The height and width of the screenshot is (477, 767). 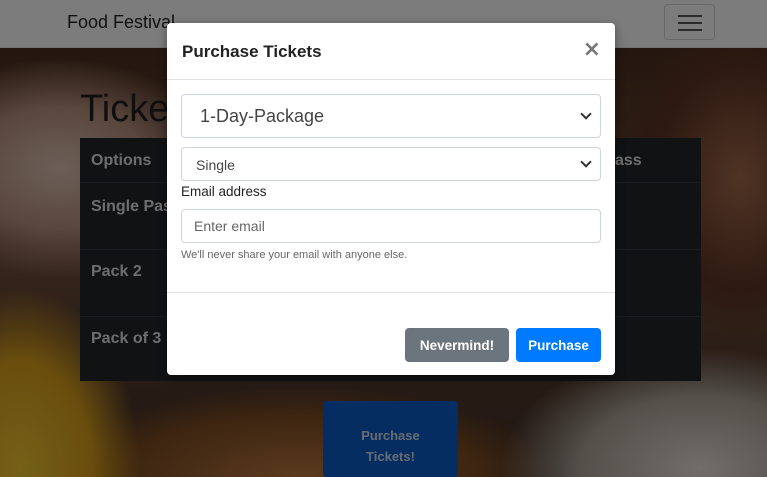 What do you see at coordinates (558, 345) in the screenshot?
I see `purchase-button: Purchase` at bounding box center [558, 345].